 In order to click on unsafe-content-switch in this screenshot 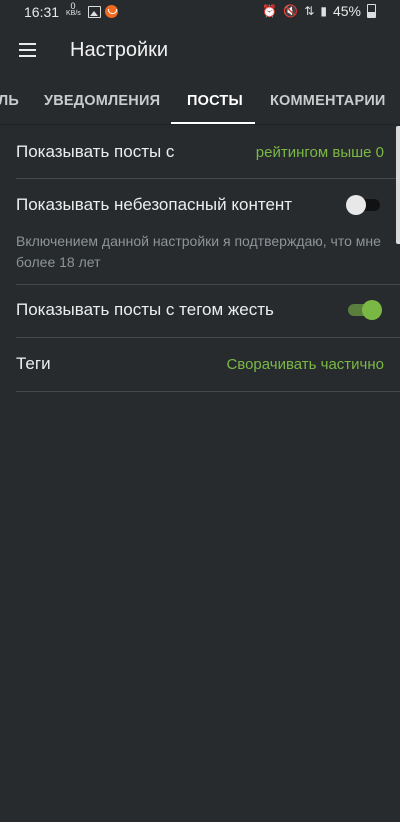, I will do `click(364, 204)`.